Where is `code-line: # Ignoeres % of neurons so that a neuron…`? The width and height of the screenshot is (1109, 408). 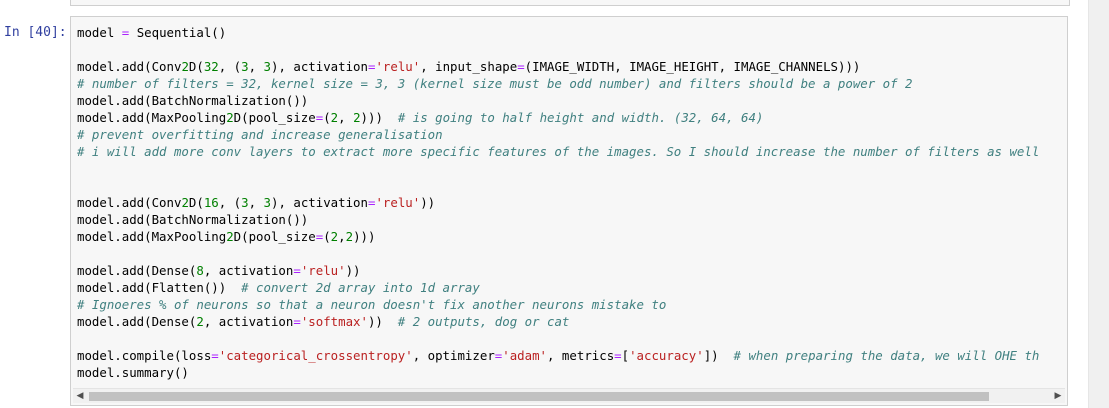
code-line: # Ignoeres % of neurons so that a neuron… is located at coordinates (572, 304).